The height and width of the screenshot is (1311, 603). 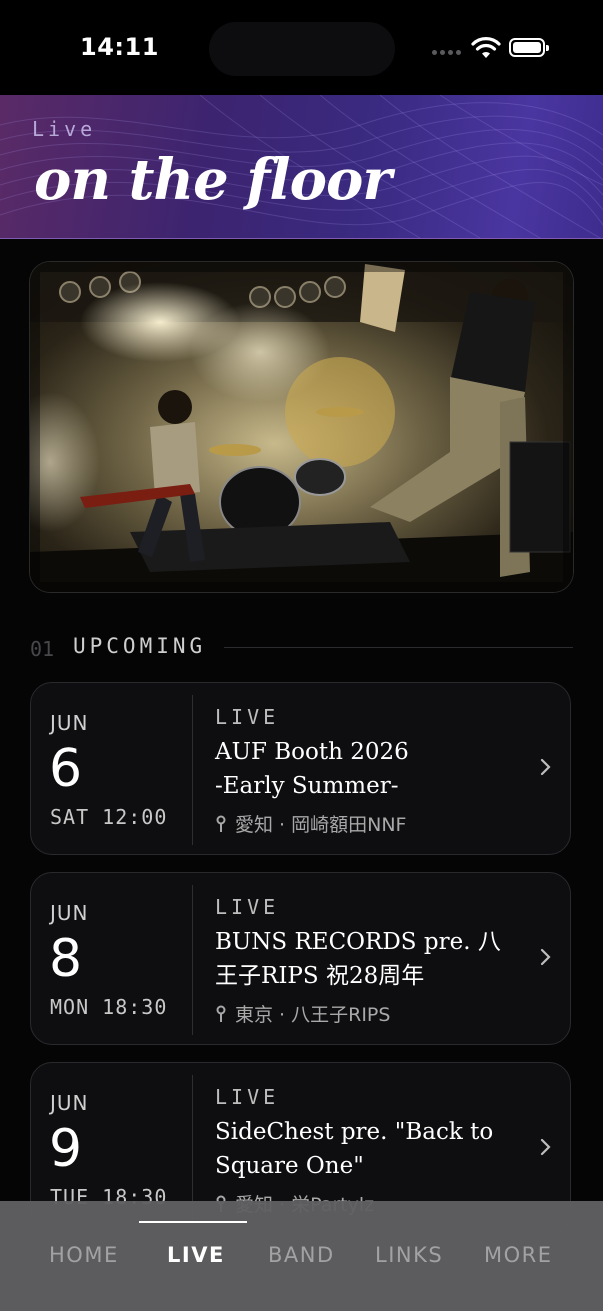 I want to click on event-venue-text: 愛知 · 岡崎額田NNF, so click(x=321, y=825).